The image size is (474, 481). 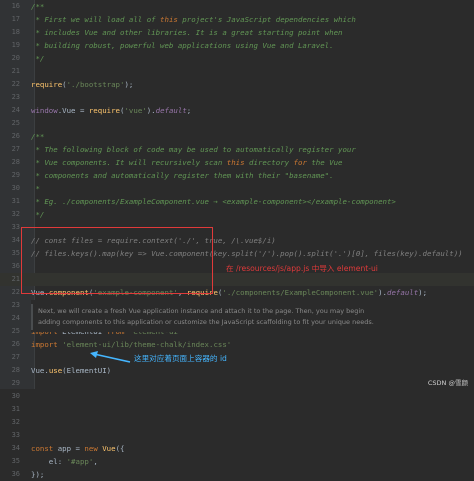 I want to click on code-line: 33, so click(x=237, y=435).